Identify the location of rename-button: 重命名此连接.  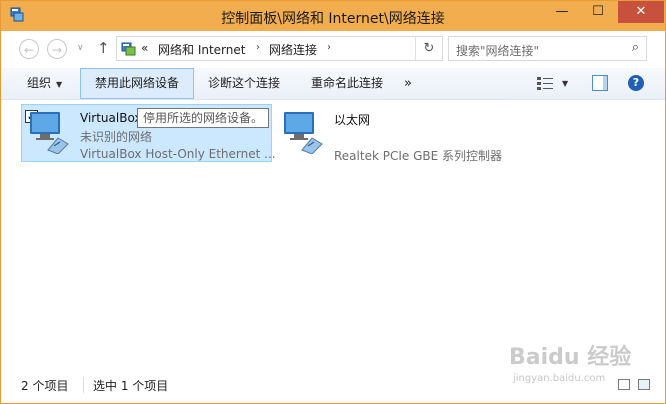
(347, 83).